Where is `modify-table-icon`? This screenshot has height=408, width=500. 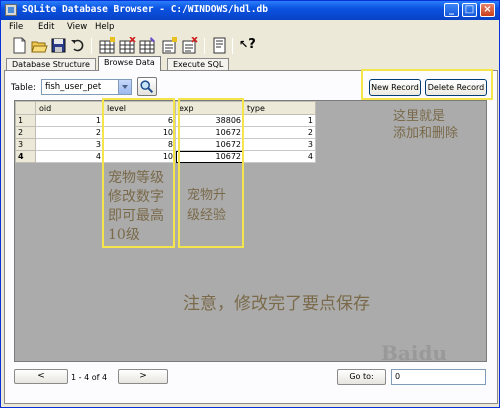
modify-table-icon is located at coordinates (147, 45).